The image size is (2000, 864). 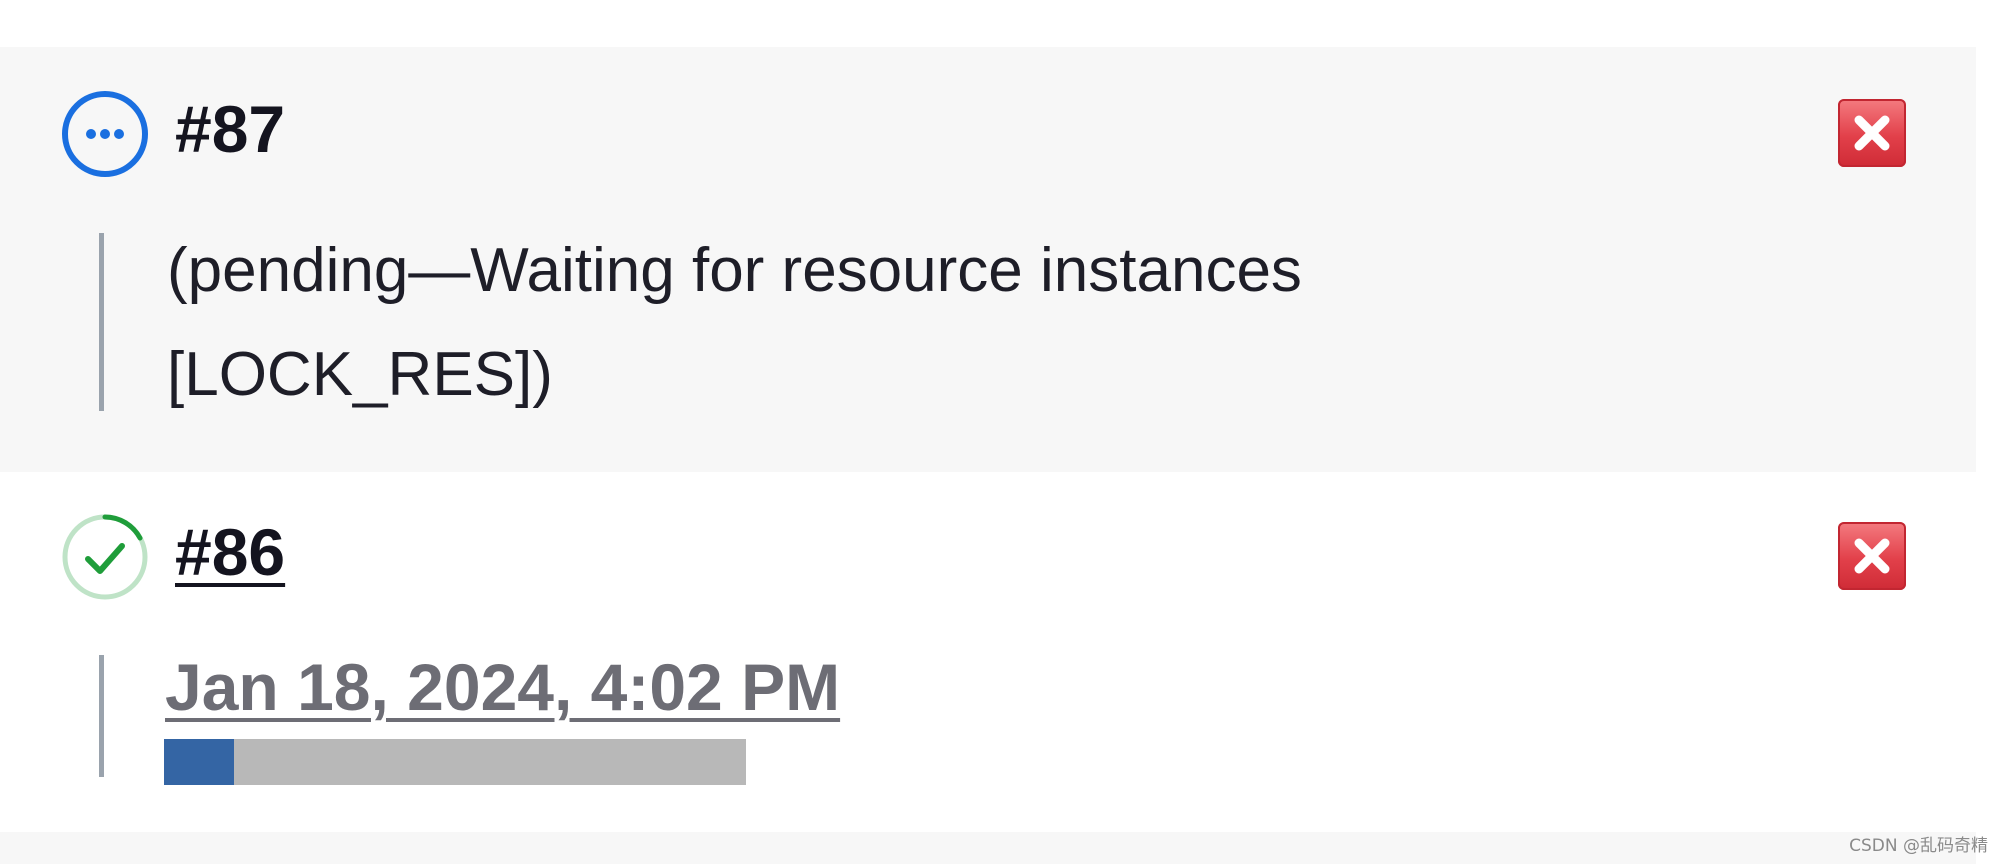 What do you see at coordinates (360, 374) in the screenshot?
I see `pending-message-line: [LOCK_RES])` at bounding box center [360, 374].